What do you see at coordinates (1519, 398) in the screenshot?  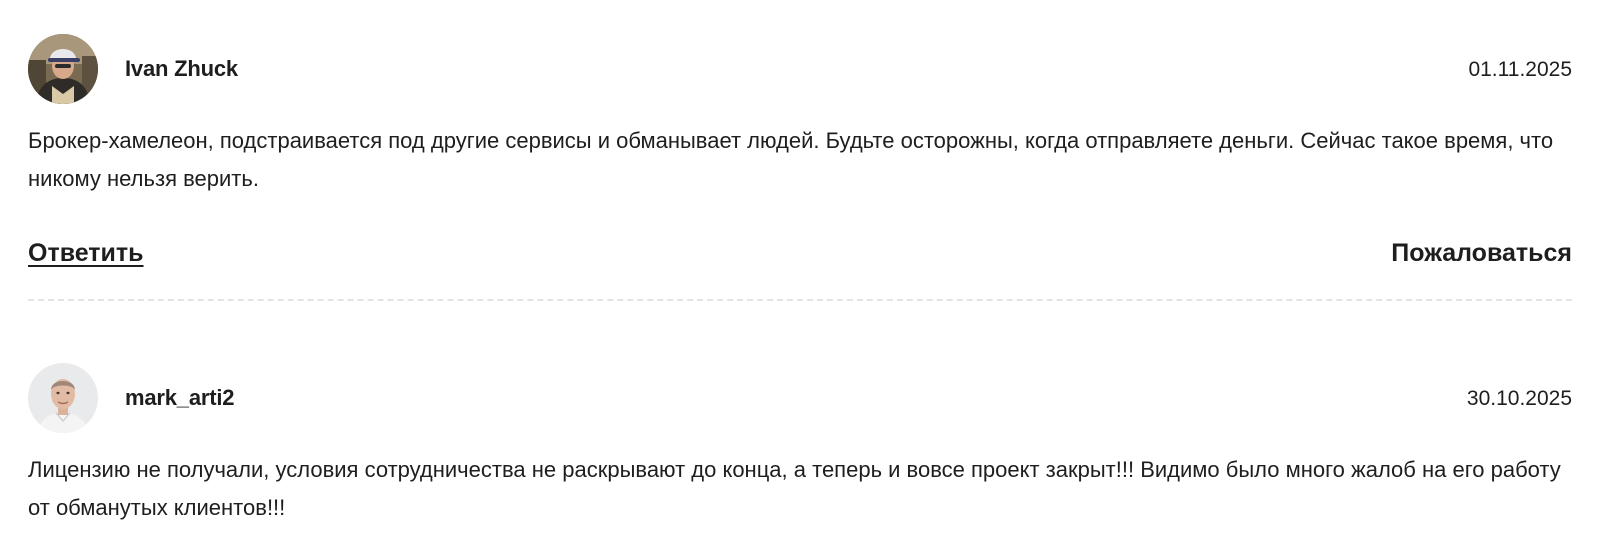 I see `review-date: 30.10.2025` at bounding box center [1519, 398].